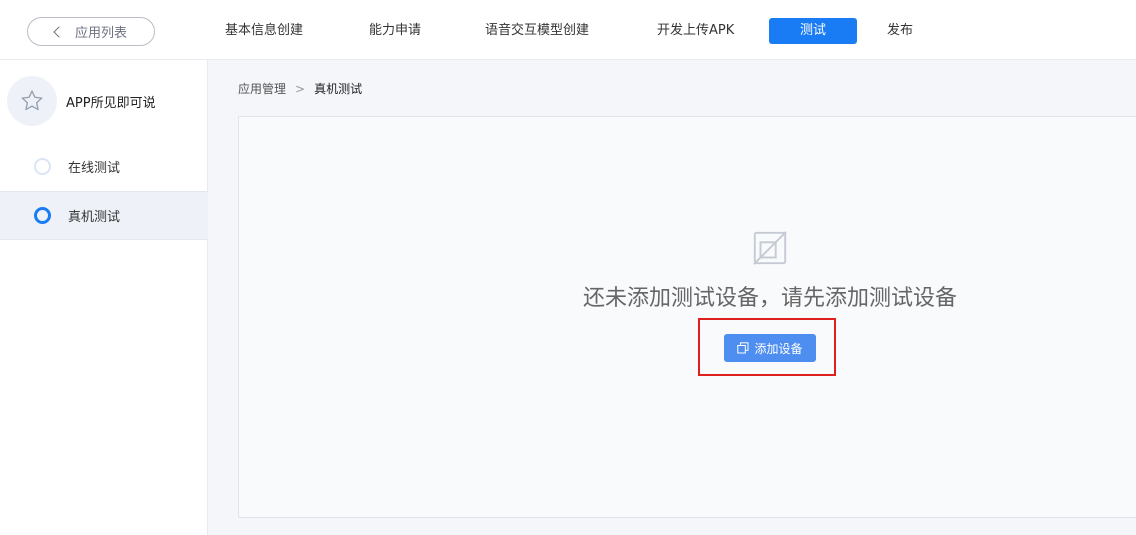 The width and height of the screenshot is (1136, 535). What do you see at coordinates (900, 31) in the screenshot?
I see `tab-publish: 发布` at bounding box center [900, 31].